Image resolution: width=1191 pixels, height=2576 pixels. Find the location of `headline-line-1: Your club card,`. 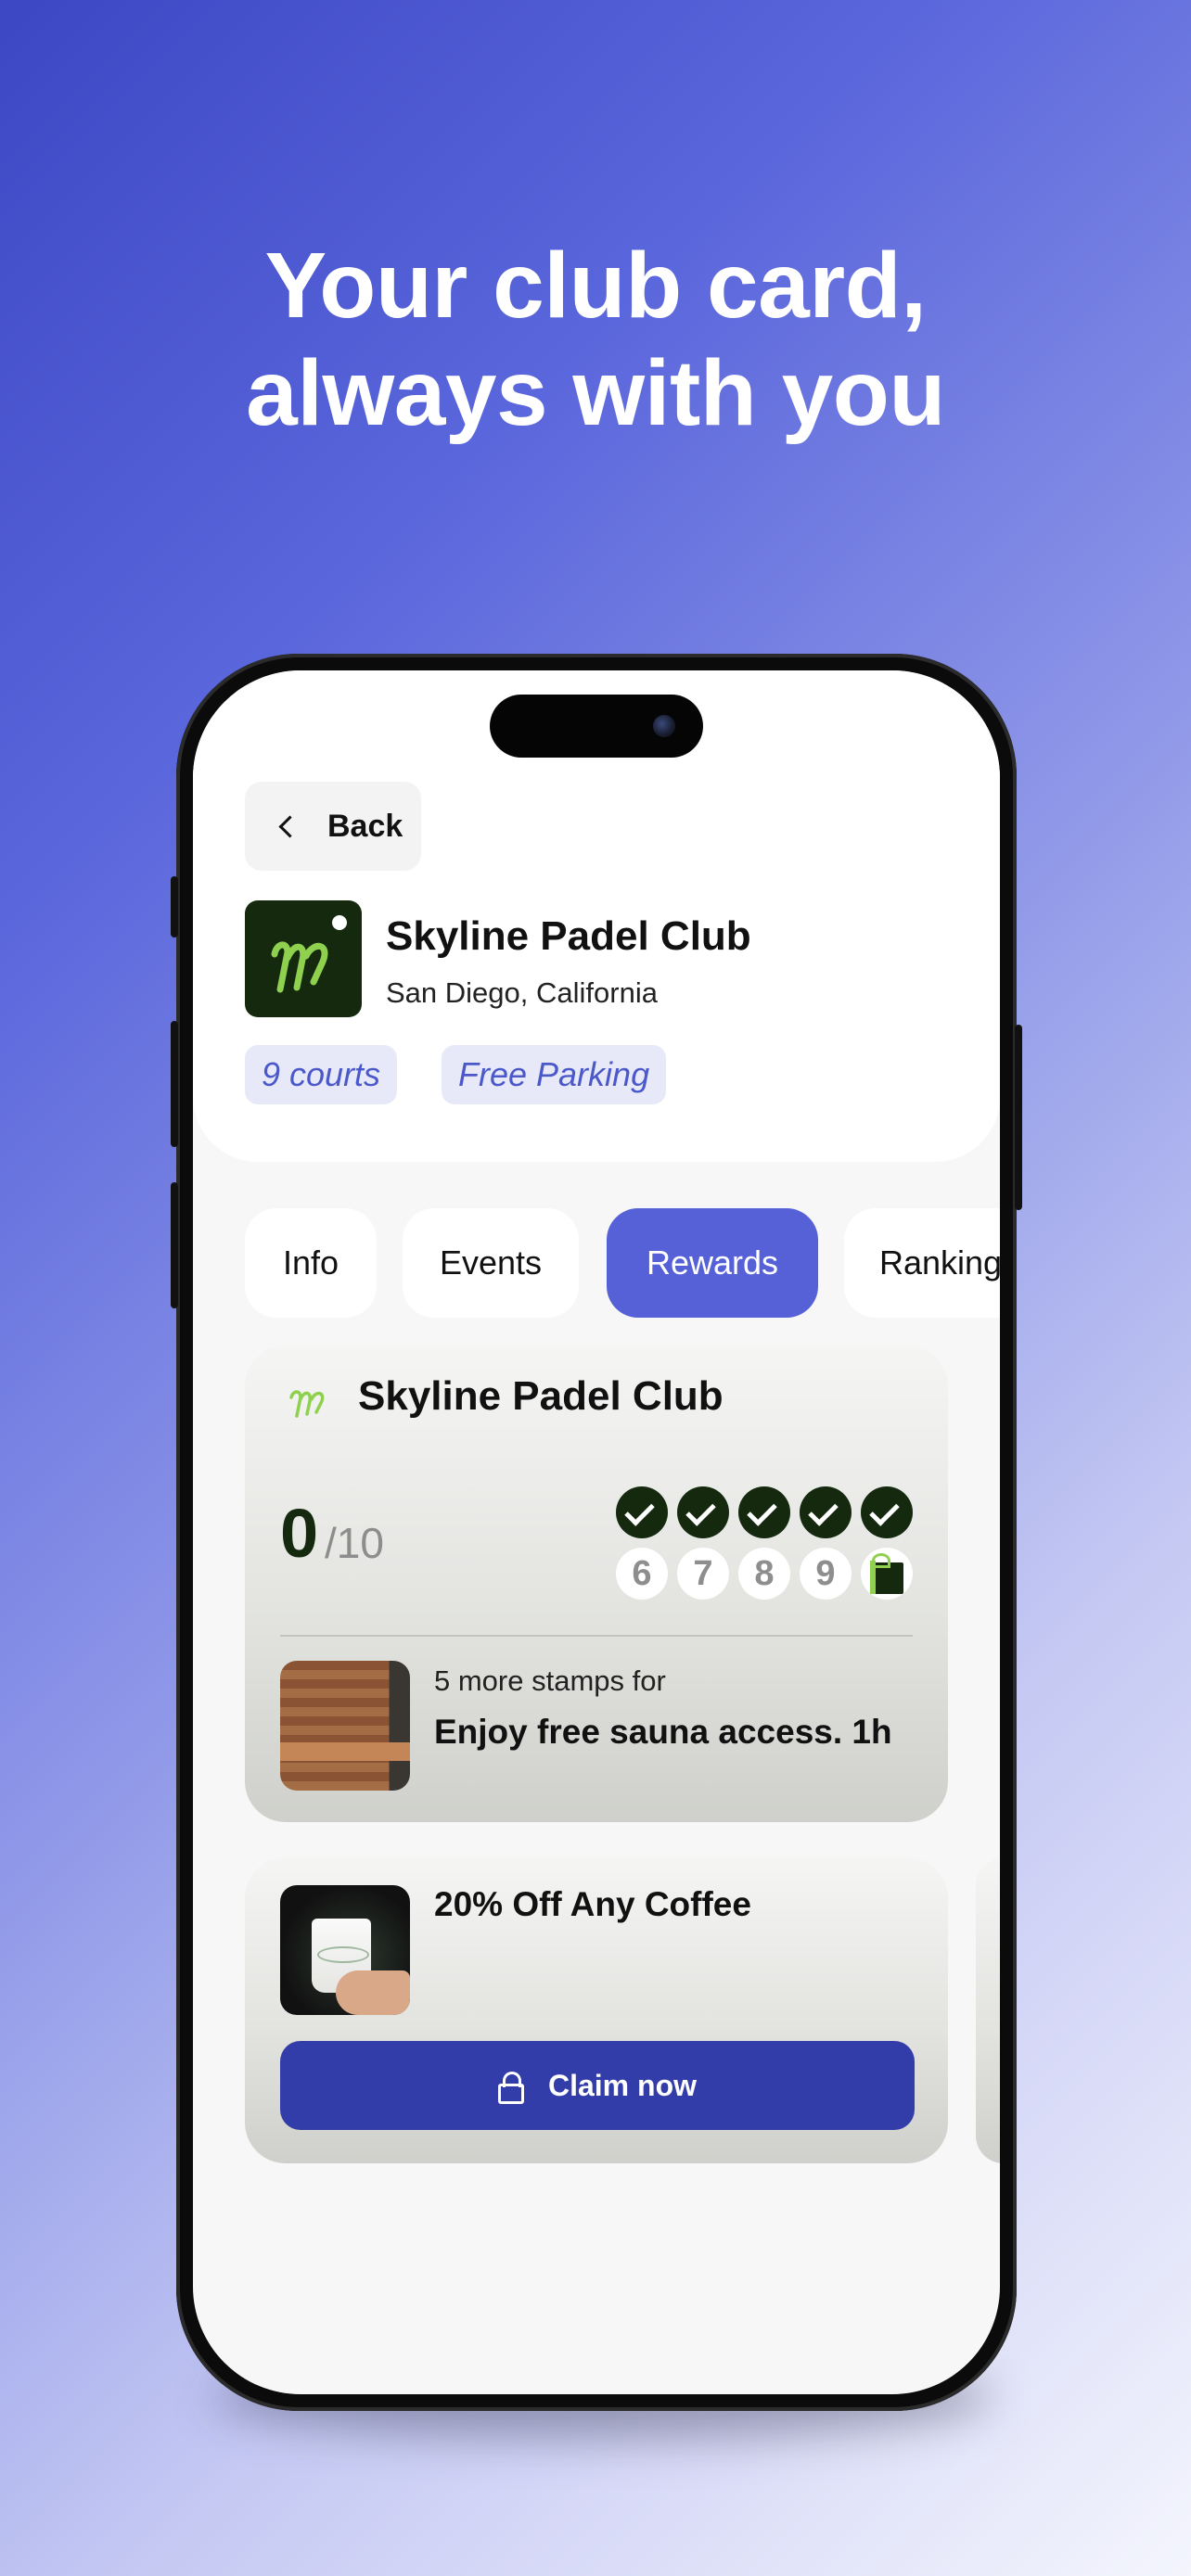

headline-line-1: Your club card, is located at coordinates (595, 286).